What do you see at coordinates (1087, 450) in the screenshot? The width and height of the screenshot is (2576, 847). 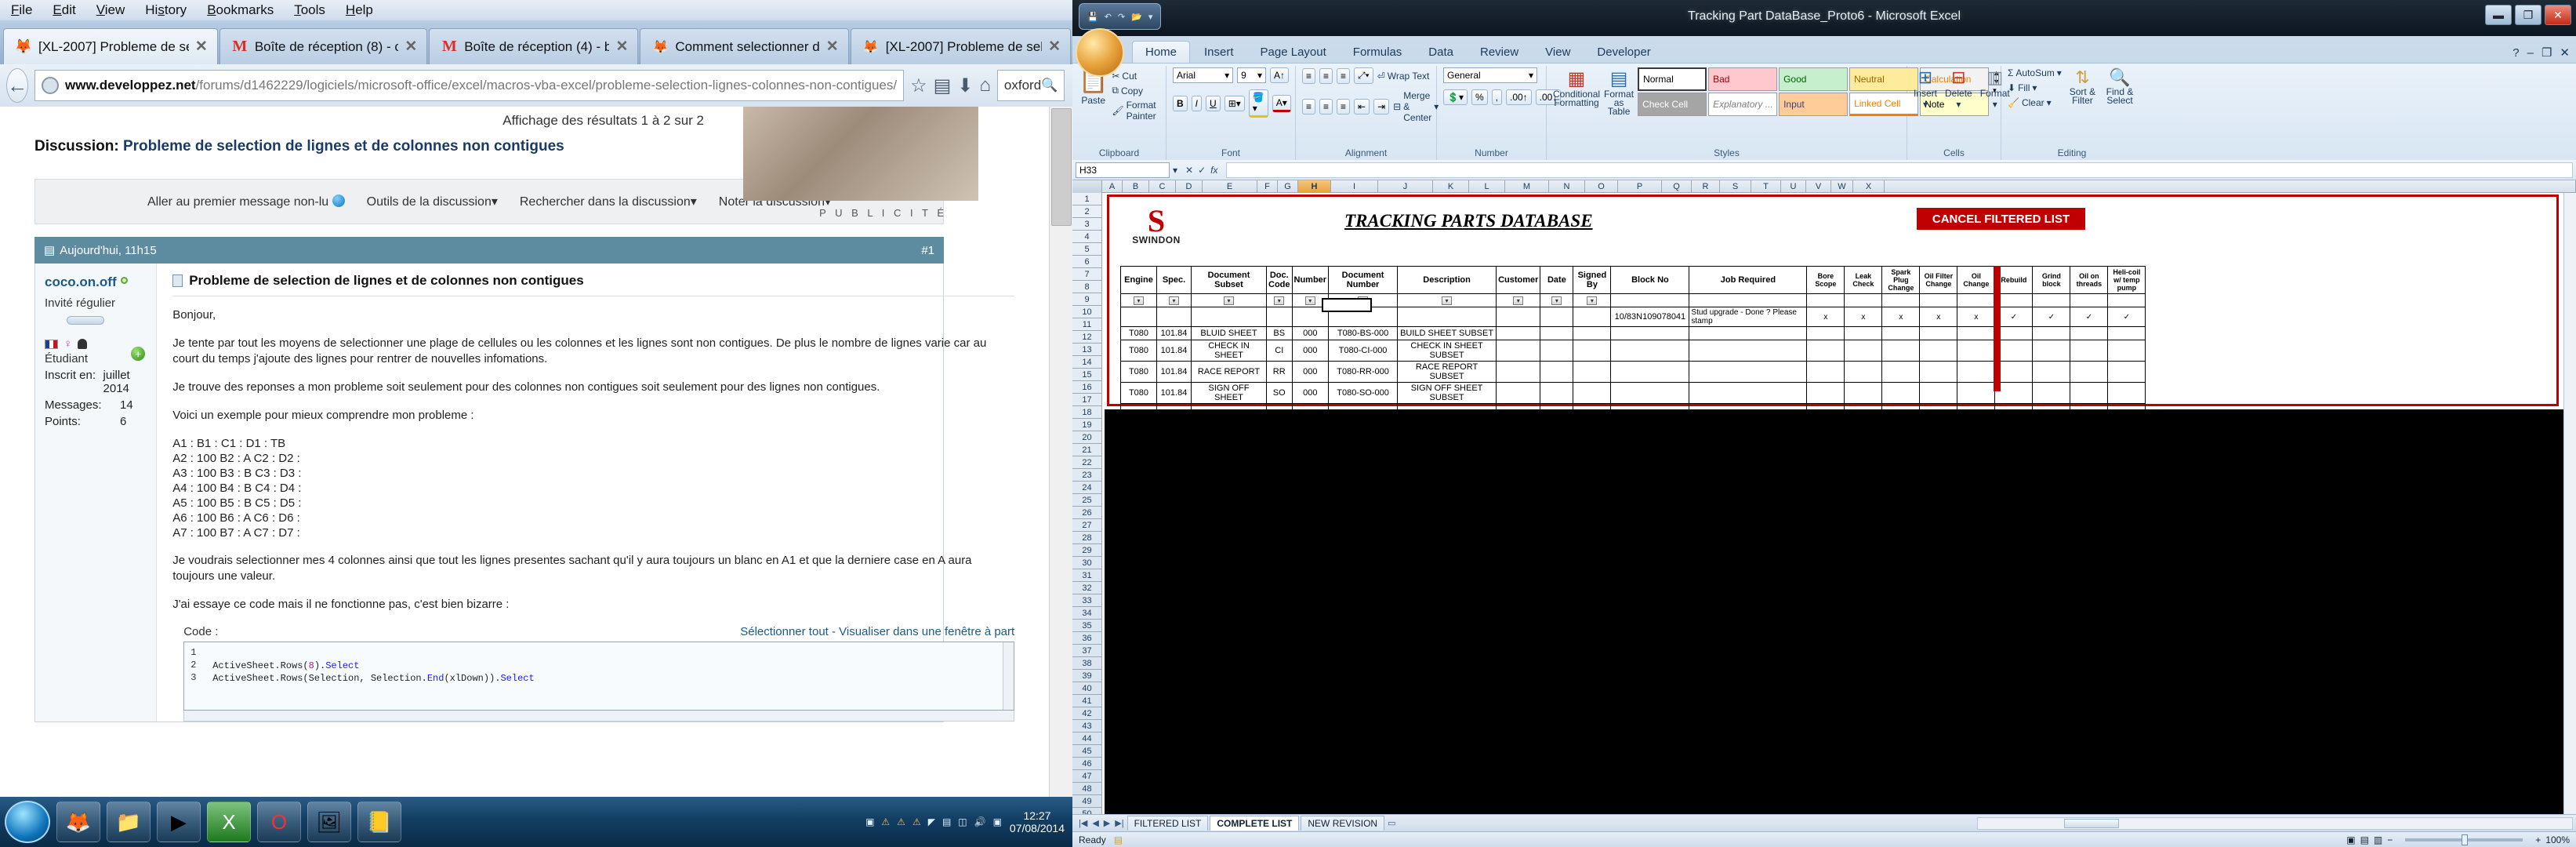 I see `row-header-21: 21` at bounding box center [1087, 450].